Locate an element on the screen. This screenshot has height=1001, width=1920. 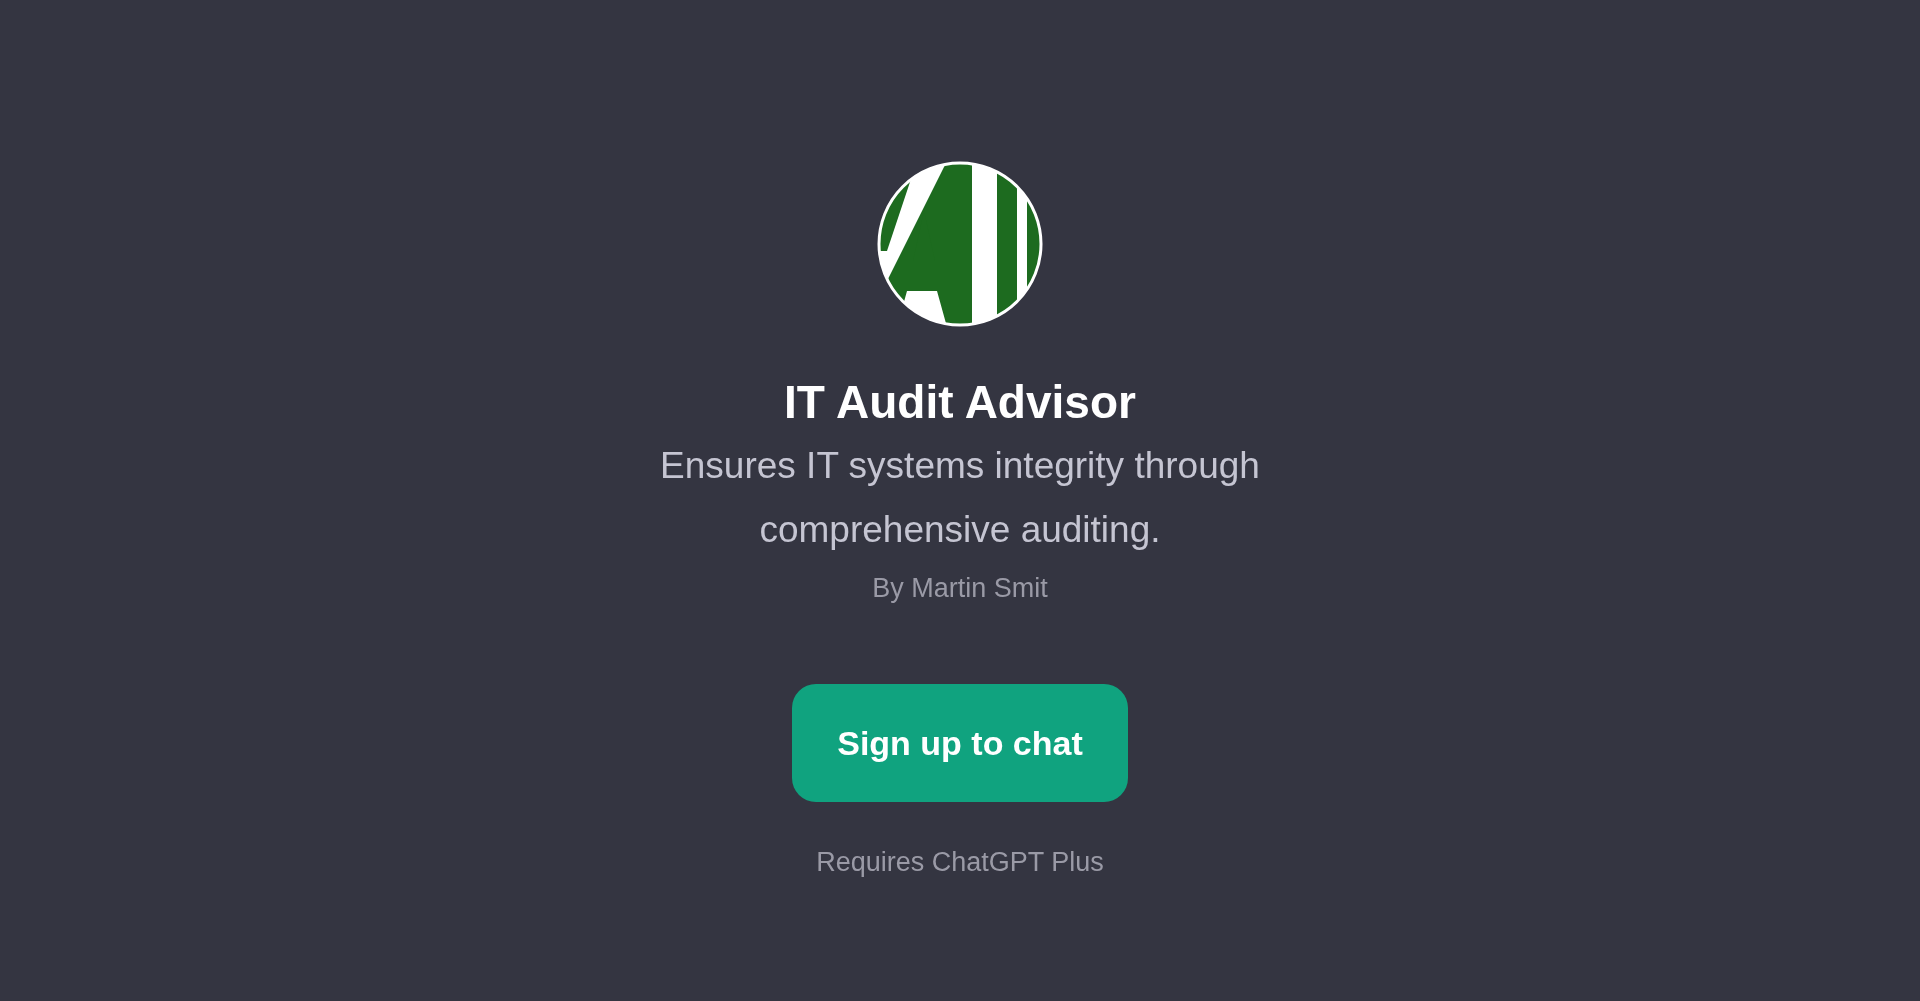
gpt-description: Ensures IT systems integrity through comprehensive auditing. is located at coordinates (960, 497).